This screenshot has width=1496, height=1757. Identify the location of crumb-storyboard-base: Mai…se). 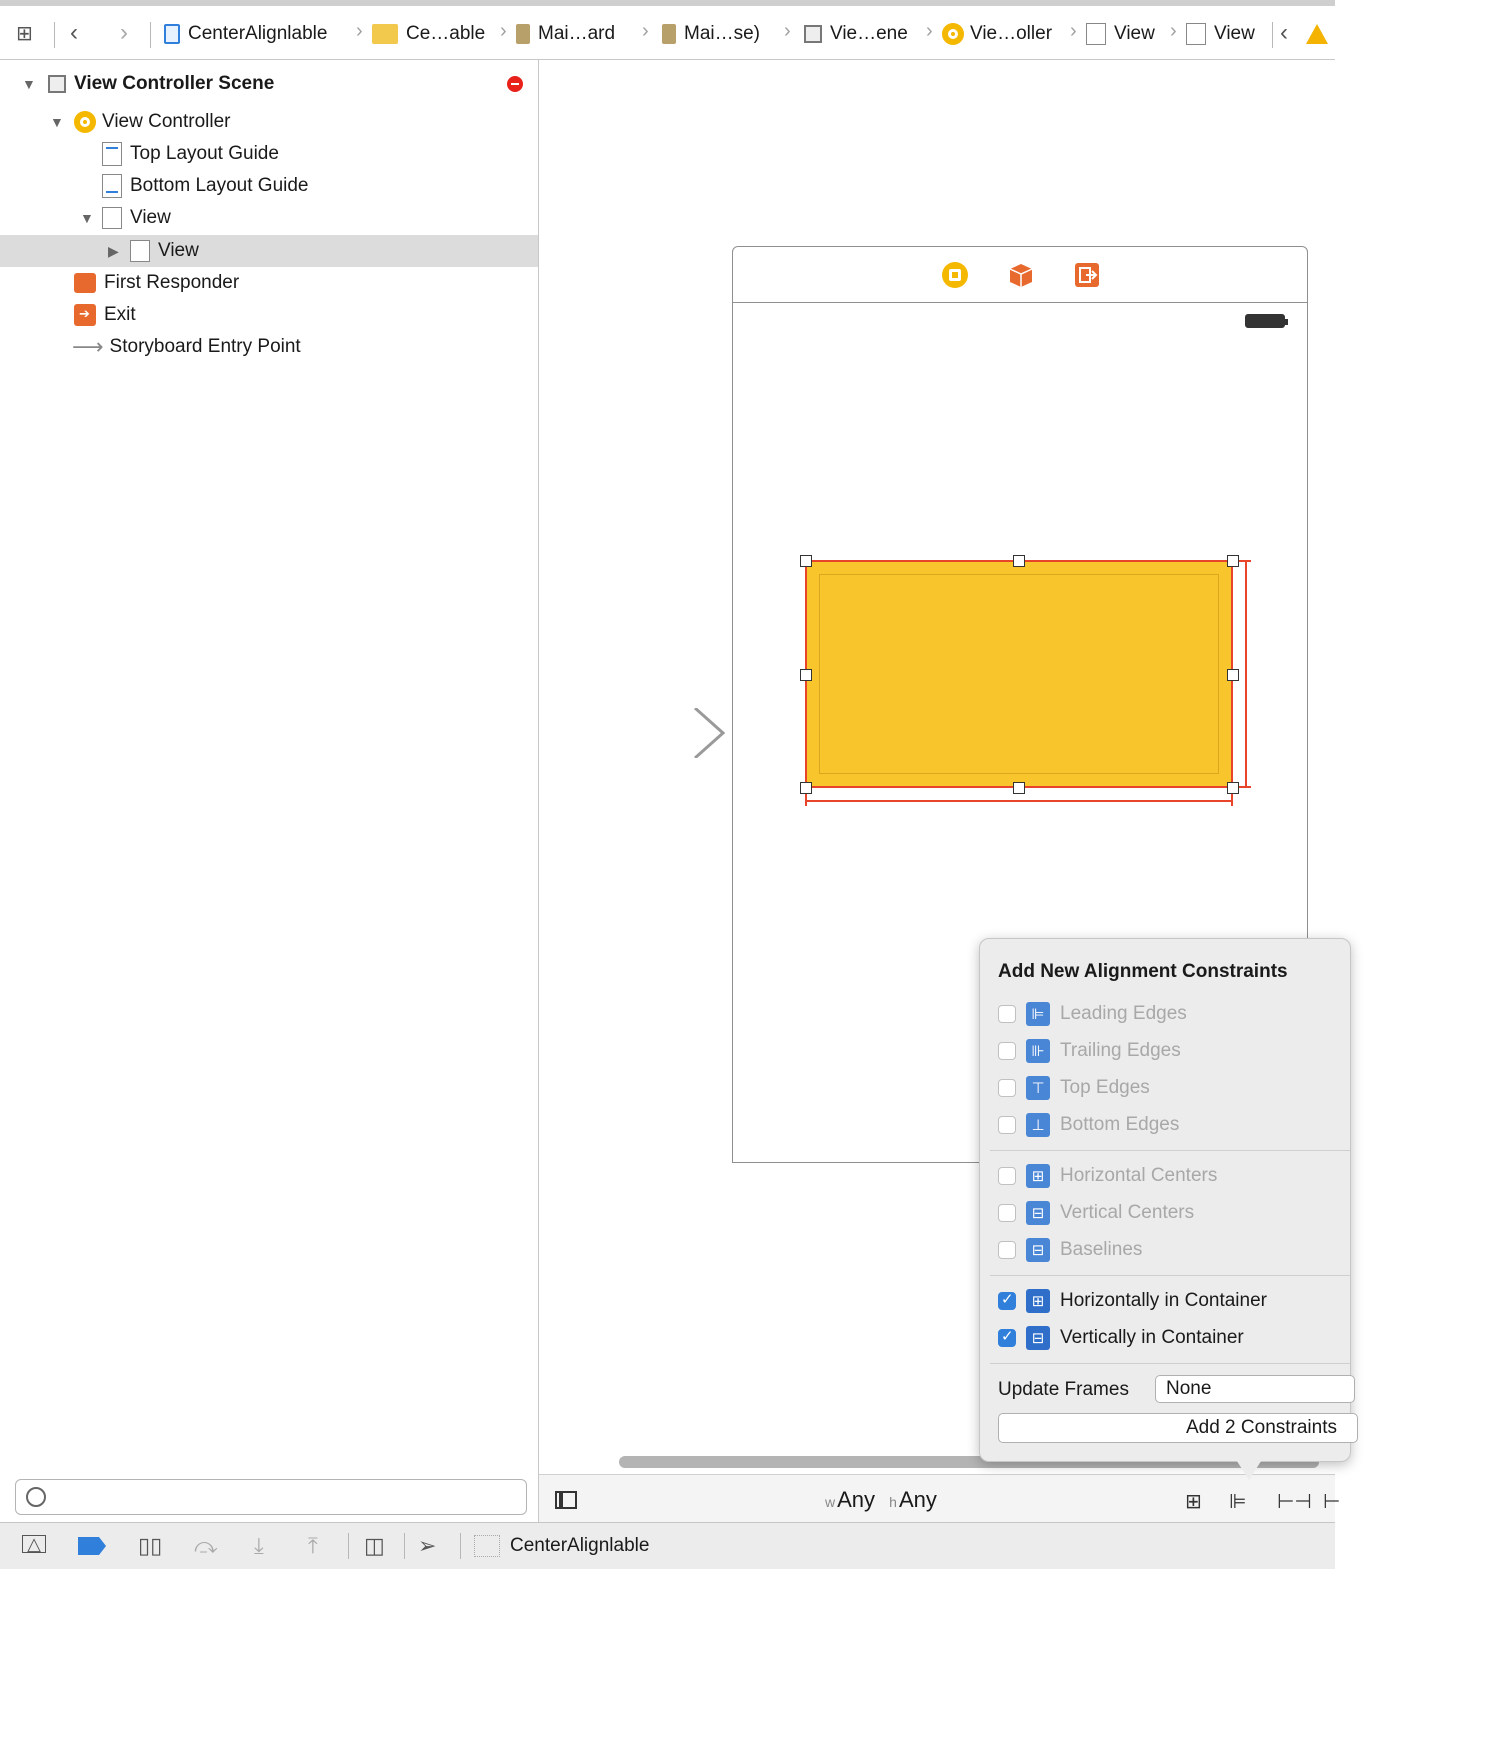
(711, 34).